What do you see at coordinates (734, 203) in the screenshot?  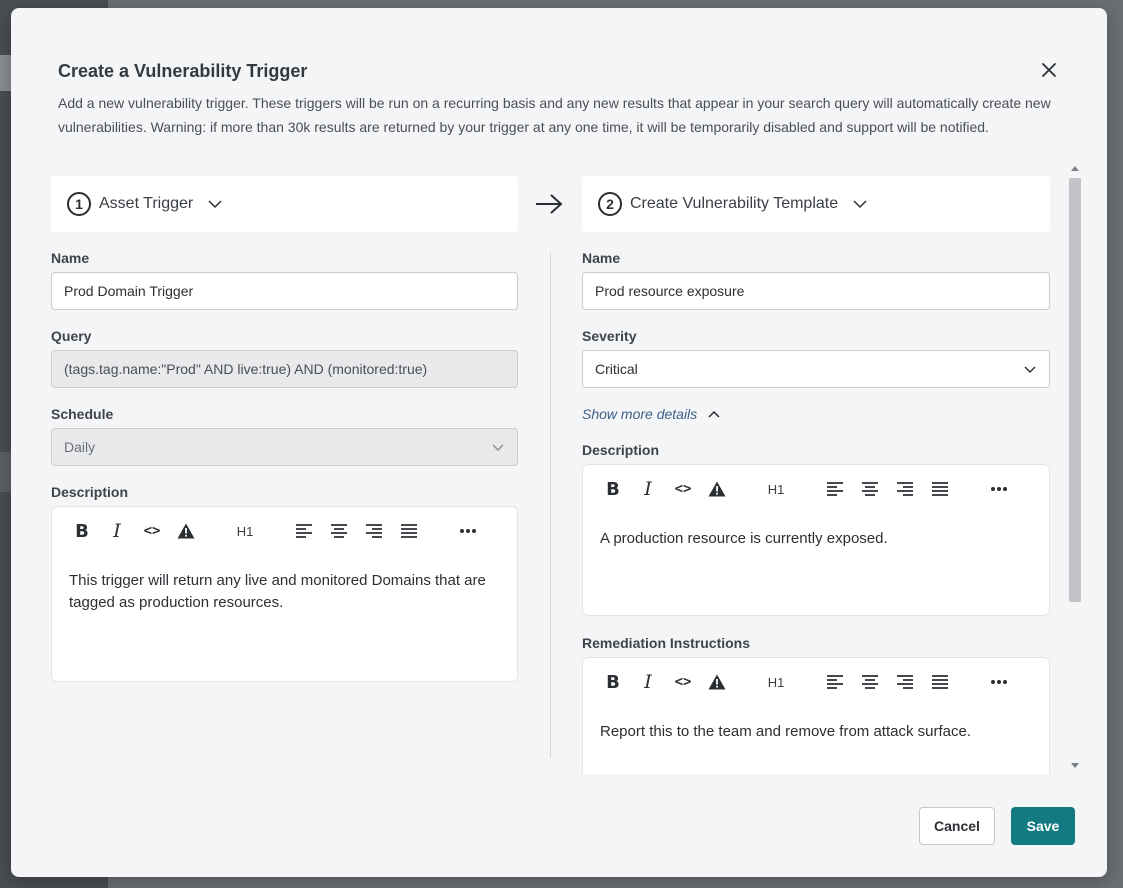 I see `step-label-template: Create Vulnerability Template` at bounding box center [734, 203].